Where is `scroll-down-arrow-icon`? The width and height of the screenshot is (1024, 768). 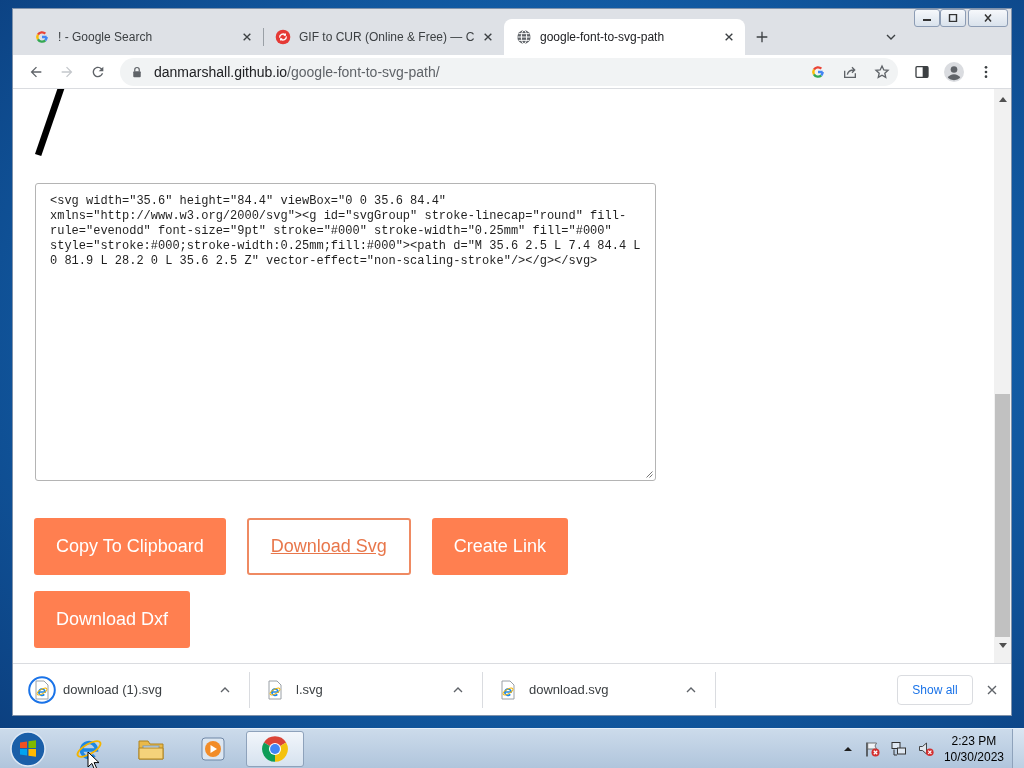
scroll-down-arrow-icon is located at coordinates (1002, 645).